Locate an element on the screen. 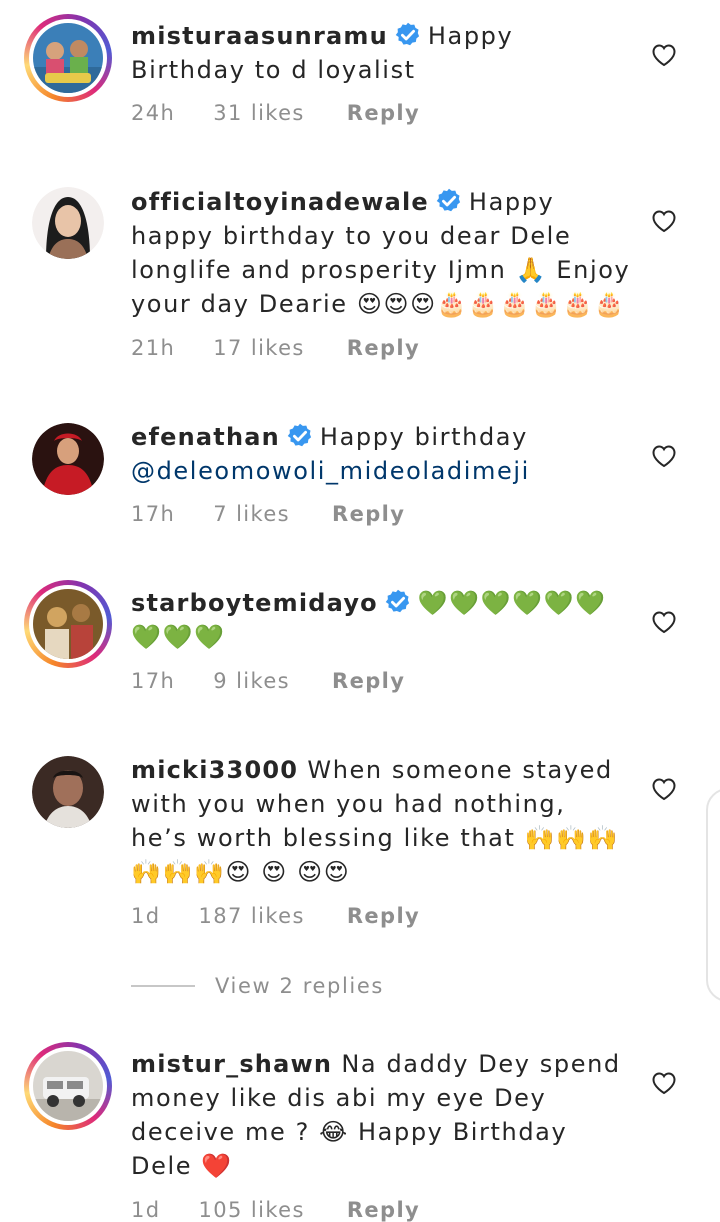 This screenshot has width=720, height=1222. comment-likes: 17 likes is located at coordinates (259, 348).